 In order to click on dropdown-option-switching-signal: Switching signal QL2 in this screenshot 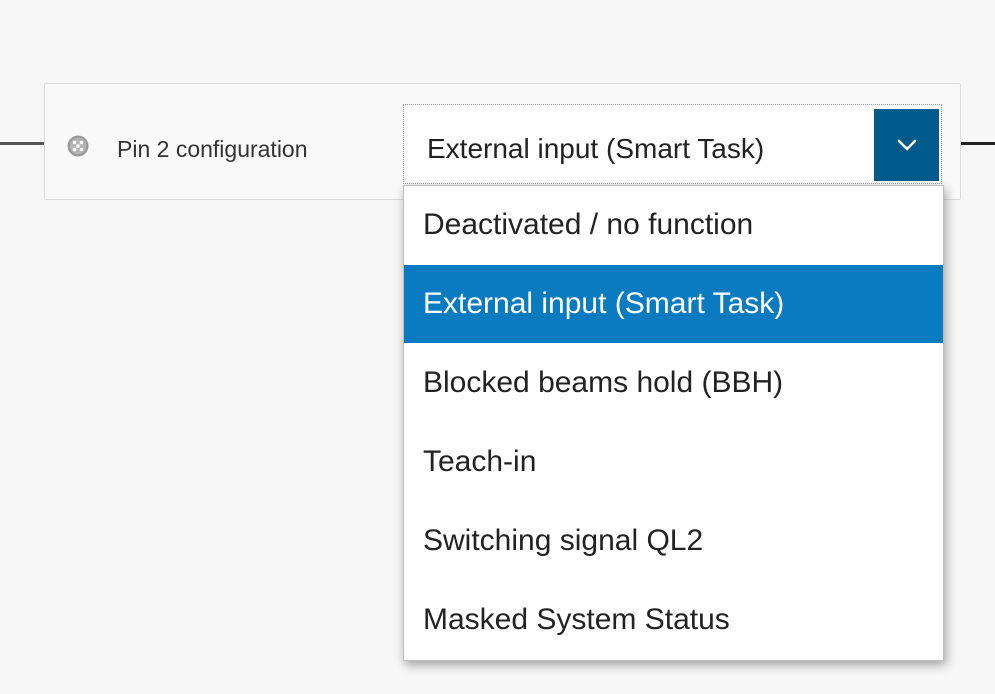, I will do `click(673, 541)`.